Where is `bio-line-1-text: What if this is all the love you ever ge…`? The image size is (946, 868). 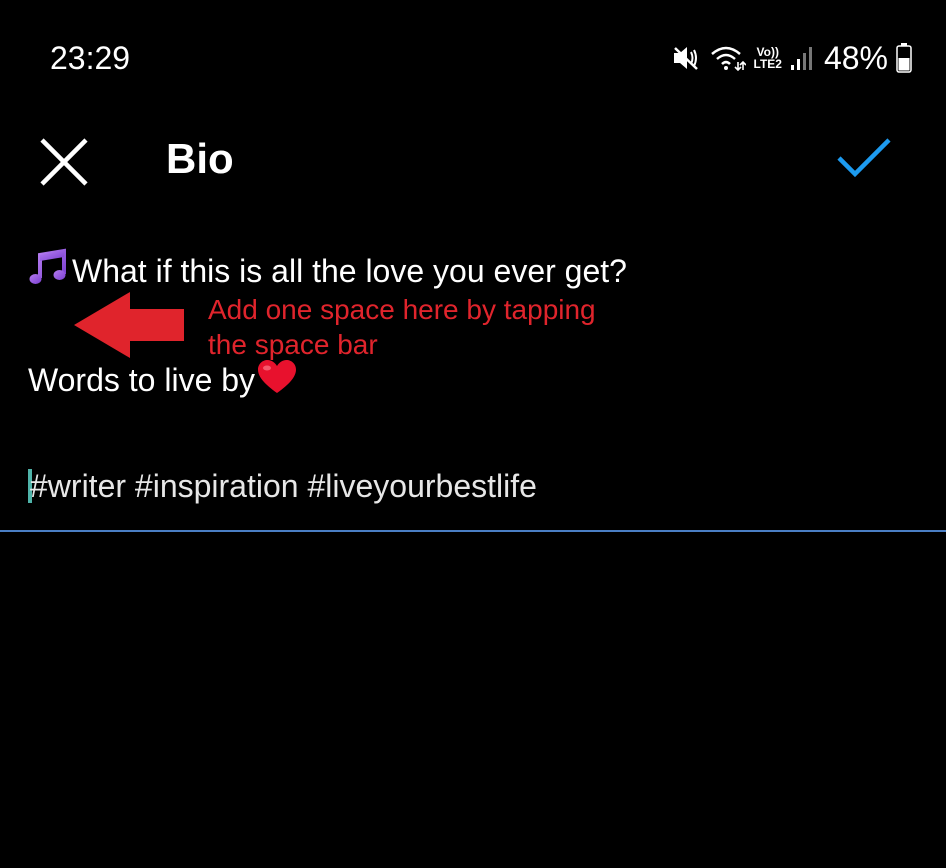 bio-line-1-text: What if this is all the love you ever ge… is located at coordinates (349, 271).